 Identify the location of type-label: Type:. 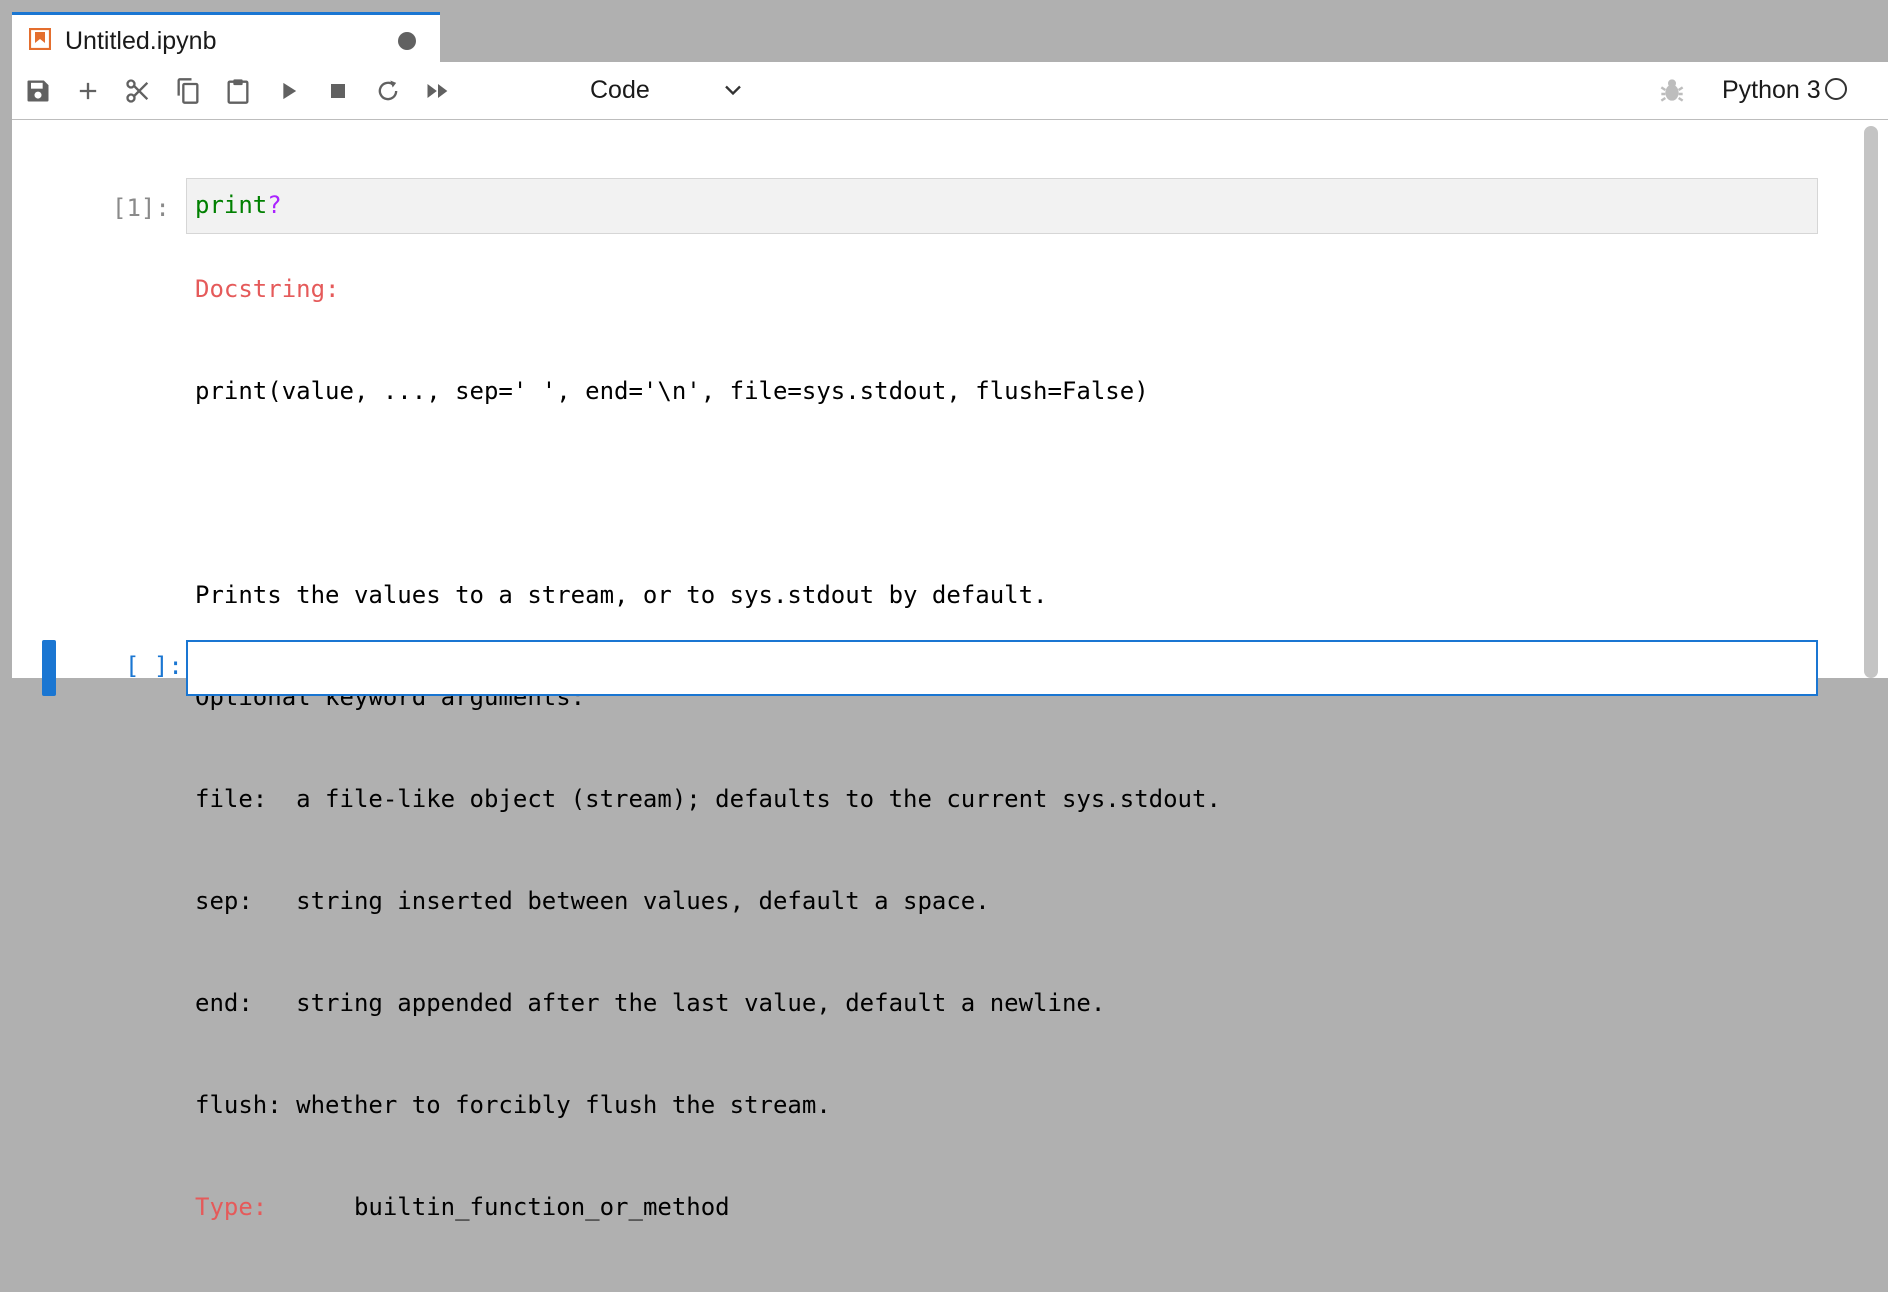
(231, 1207).